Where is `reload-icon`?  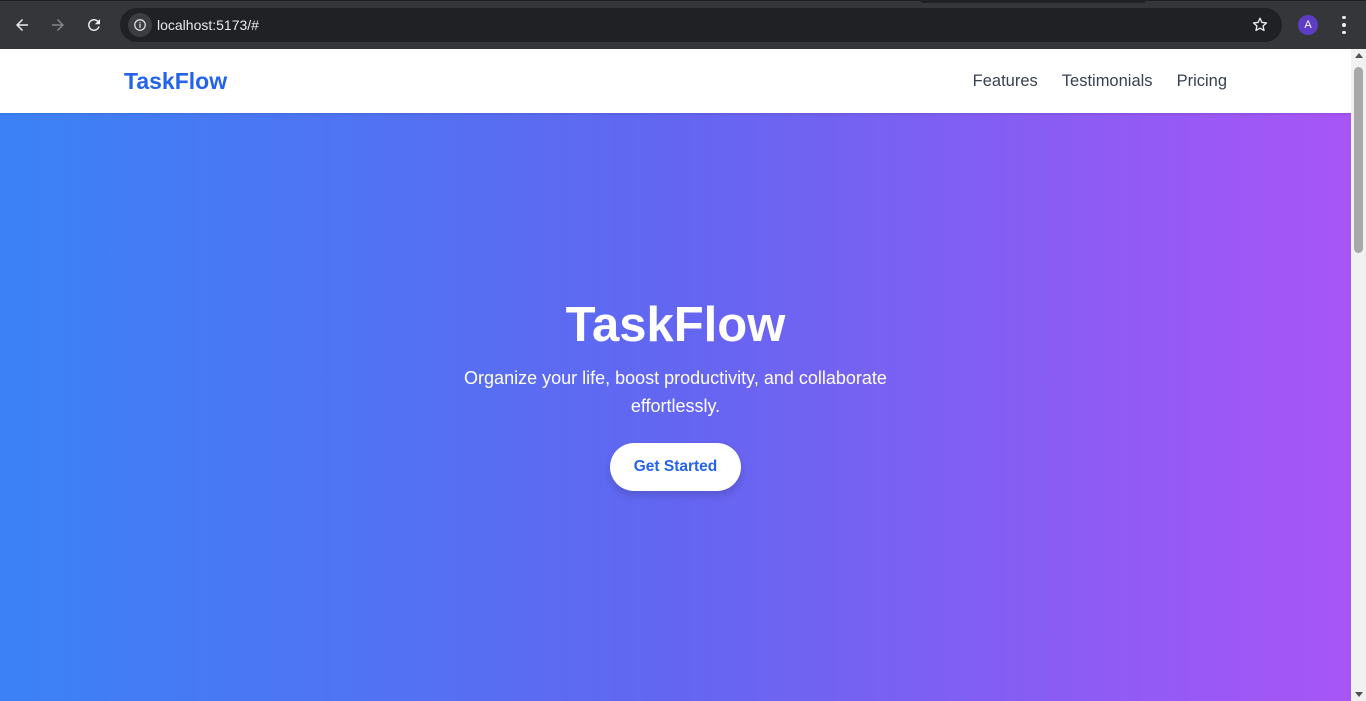 reload-icon is located at coordinates (93, 24).